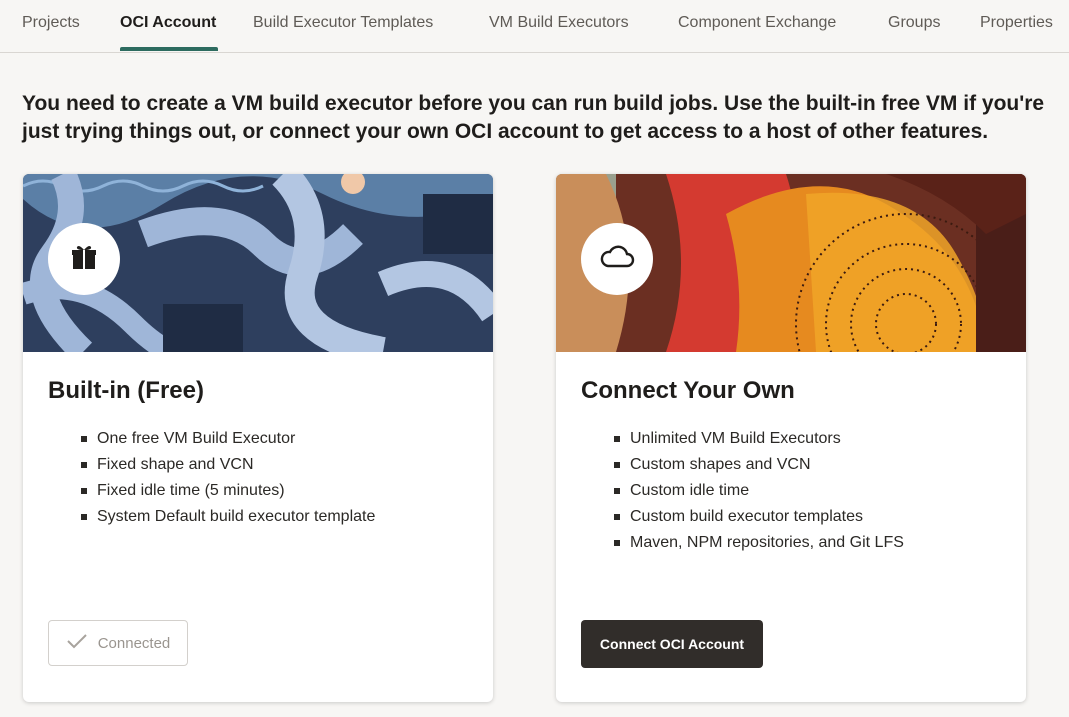 The height and width of the screenshot is (717, 1069). I want to click on list-item: Unlimited VM Build Executors, so click(756, 439).